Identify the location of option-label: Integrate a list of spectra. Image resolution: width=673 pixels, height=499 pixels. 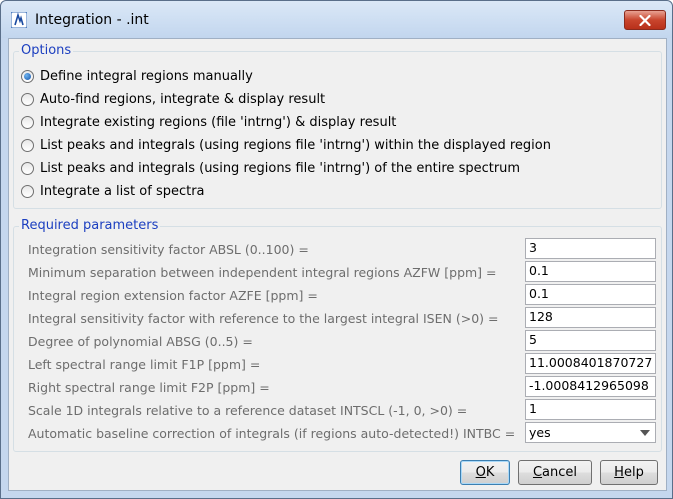
(122, 191).